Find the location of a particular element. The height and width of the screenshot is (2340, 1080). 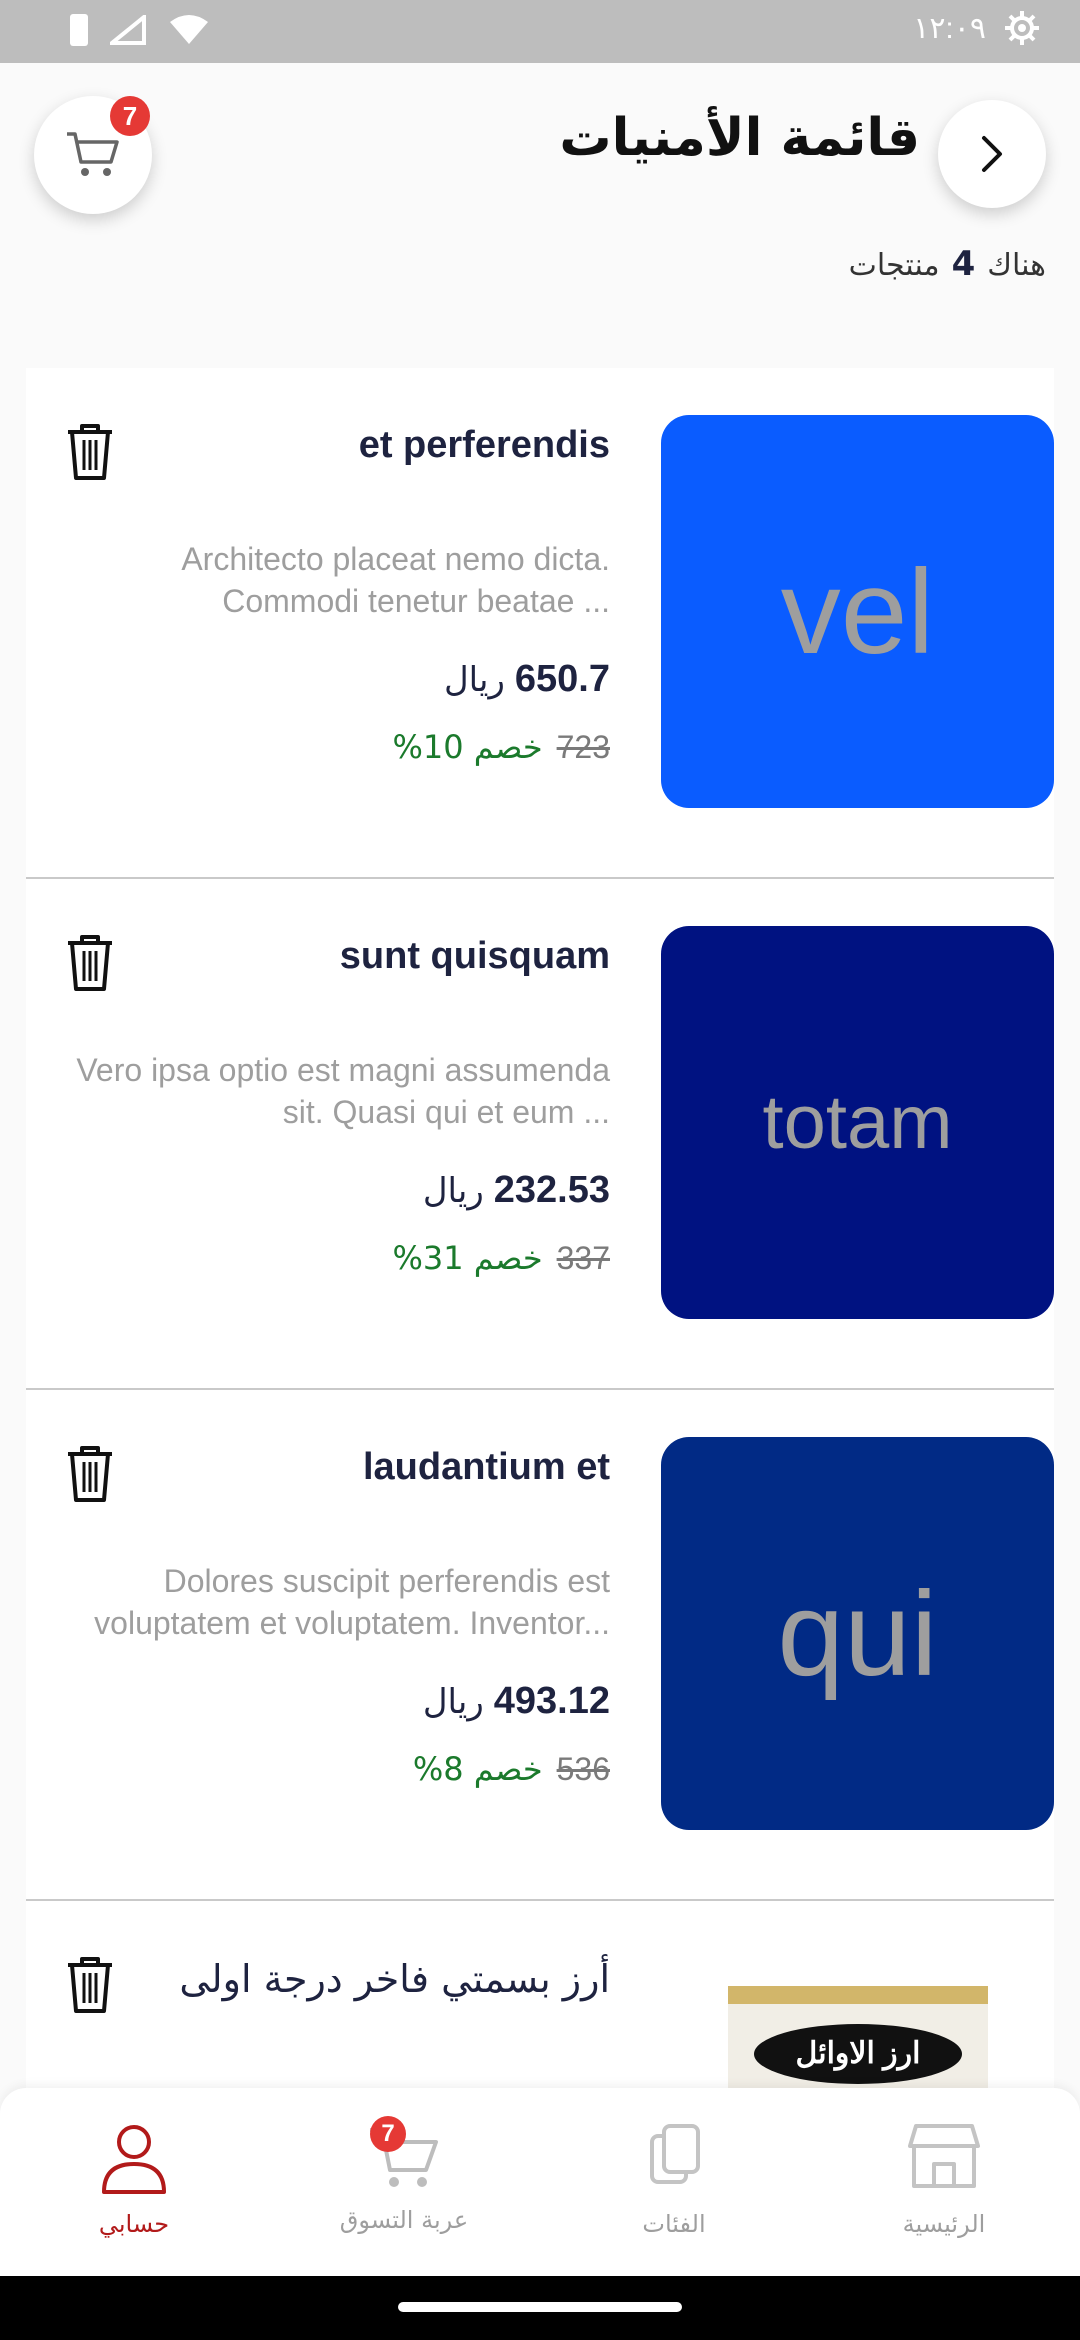

product-price: 650.7 ريال is located at coordinates (527, 679).